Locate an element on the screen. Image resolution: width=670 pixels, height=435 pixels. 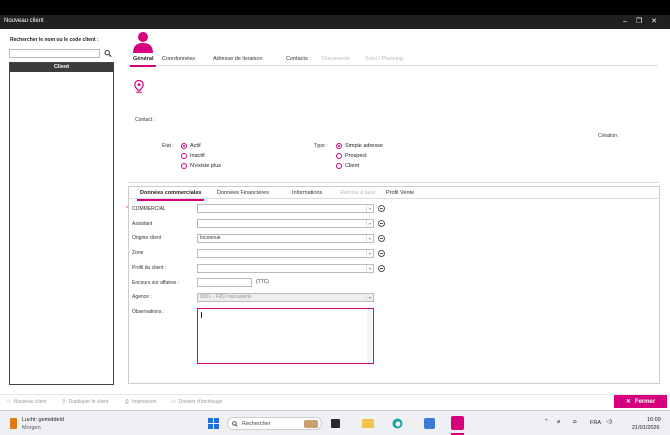
weather-subtitle: Morgen is located at coordinates (31, 428).